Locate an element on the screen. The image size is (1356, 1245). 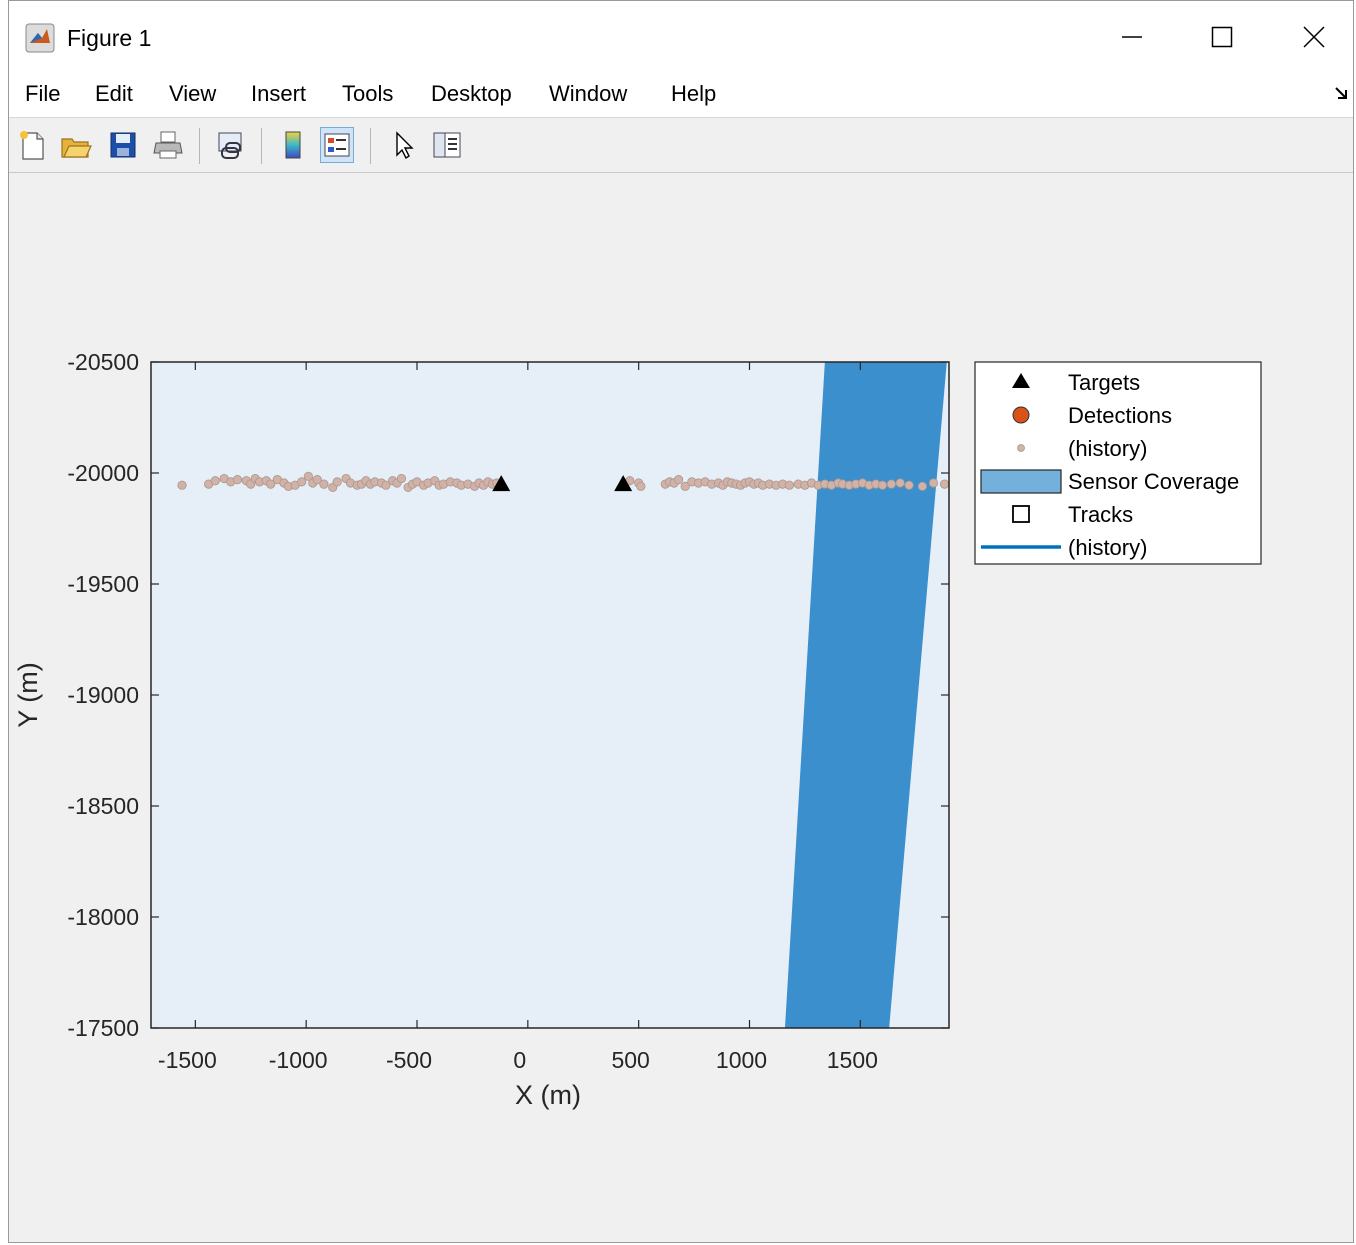
menu-window: Window is located at coordinates (588, 94).